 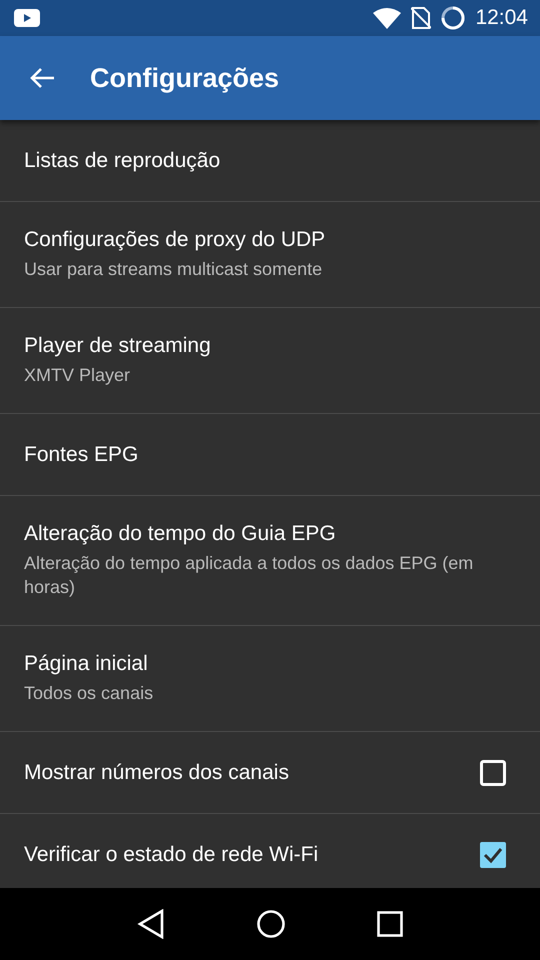 I want to click on settings-item: Mostrar números dos canais, so click(x=270, y=773).